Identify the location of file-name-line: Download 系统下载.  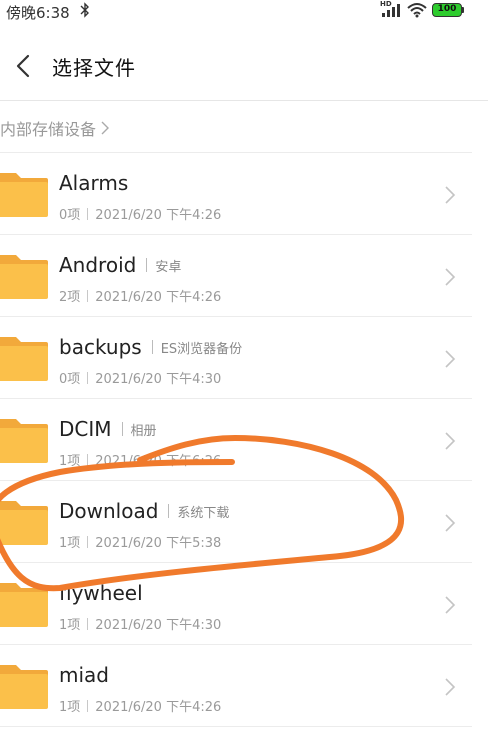
(144, 511).